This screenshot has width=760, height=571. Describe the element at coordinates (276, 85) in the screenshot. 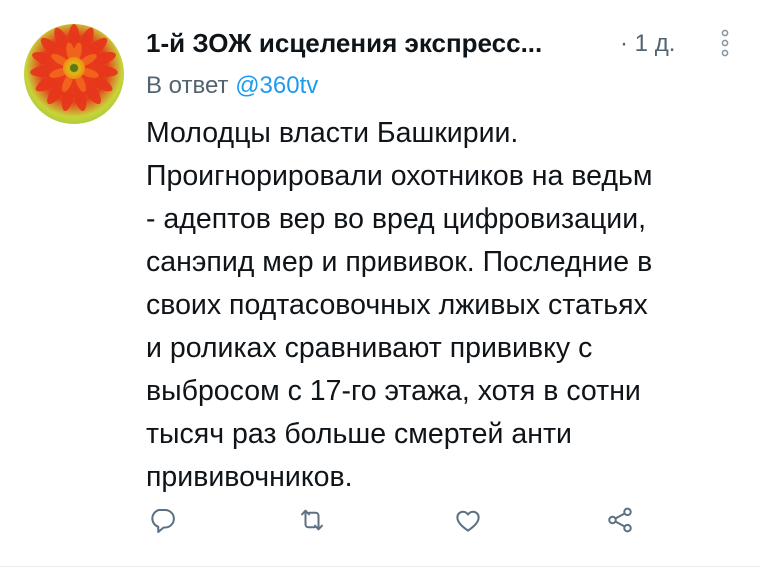

I see `reply-handle-link: @360tv` at that location.